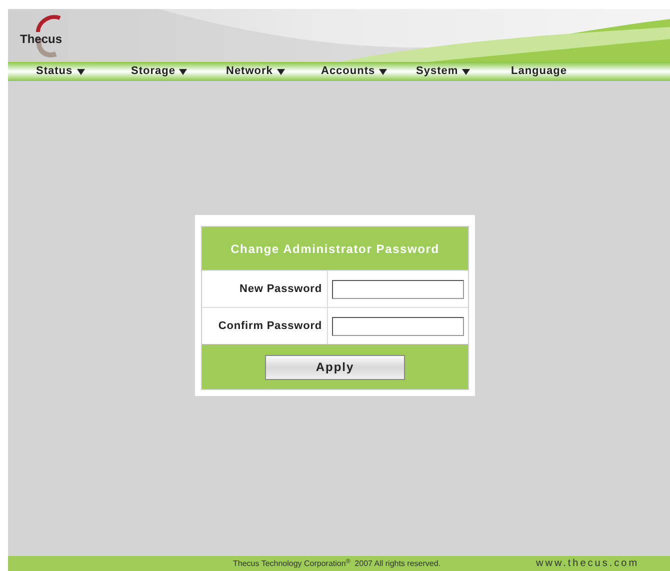 The image size is (670, 571). Describe the element at coordinates (558, 71) in the screenshot. I see `menu-item: Language` at that location.